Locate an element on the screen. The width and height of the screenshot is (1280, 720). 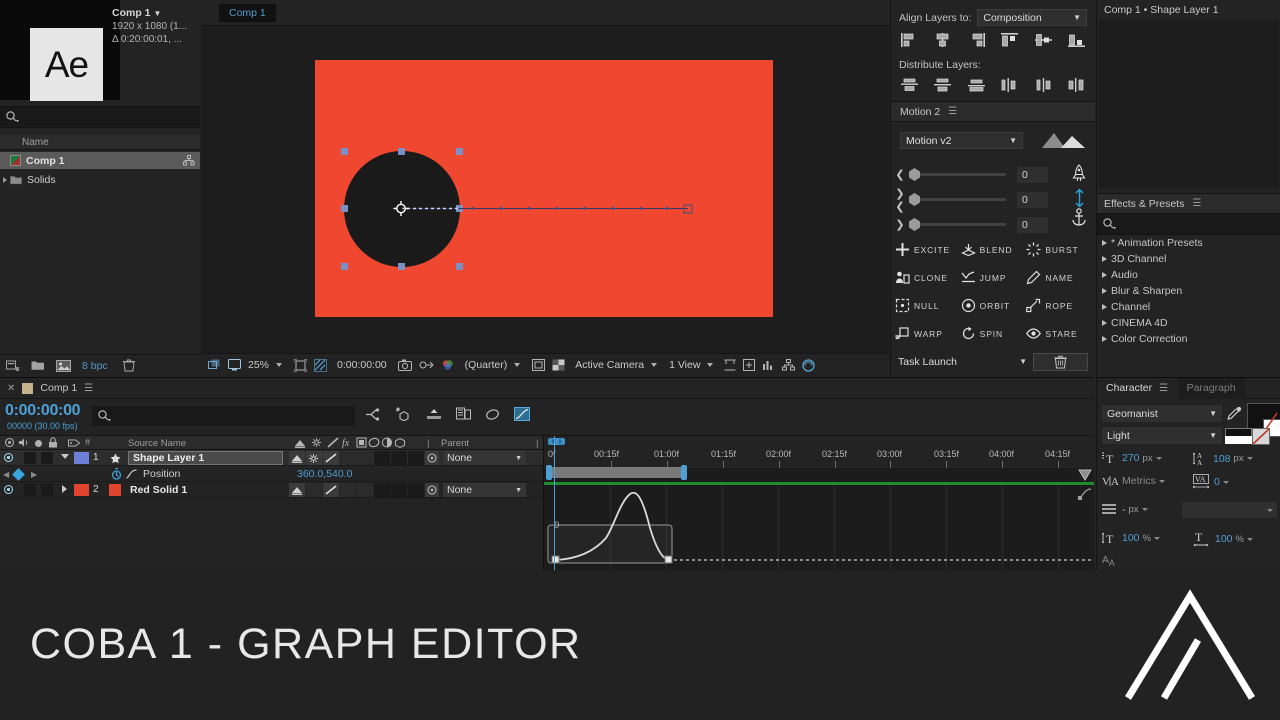
tab-paragraph: Paragraph is located at coordinates (1211, 388).